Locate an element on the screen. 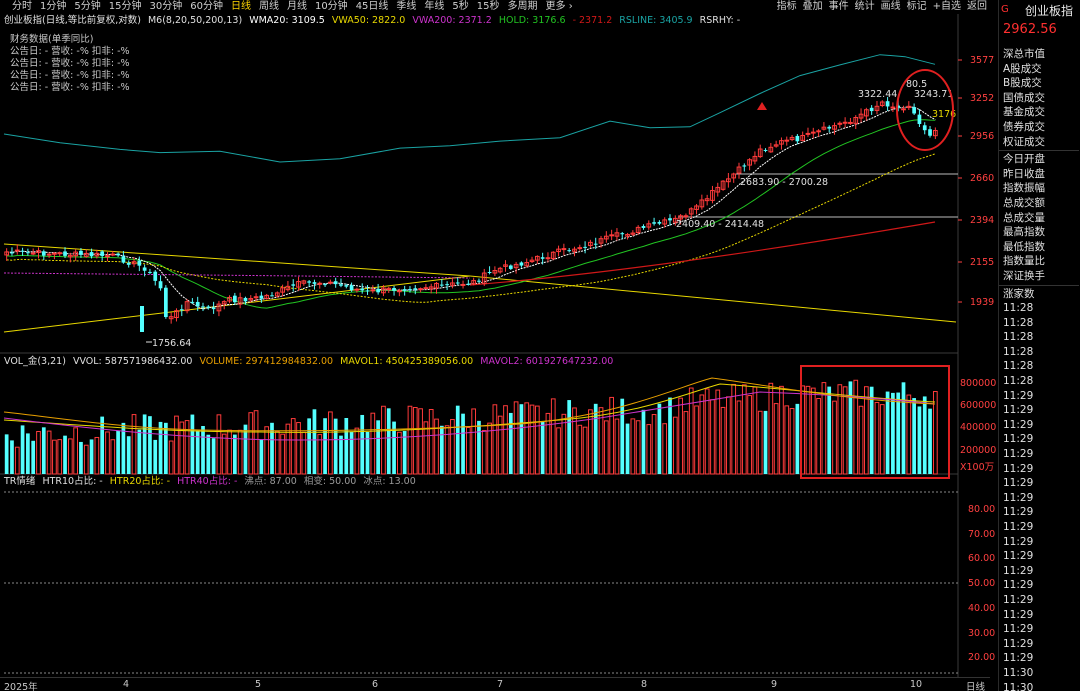  hold2-value: - 2371.2 is located at coordinates (592, 20).